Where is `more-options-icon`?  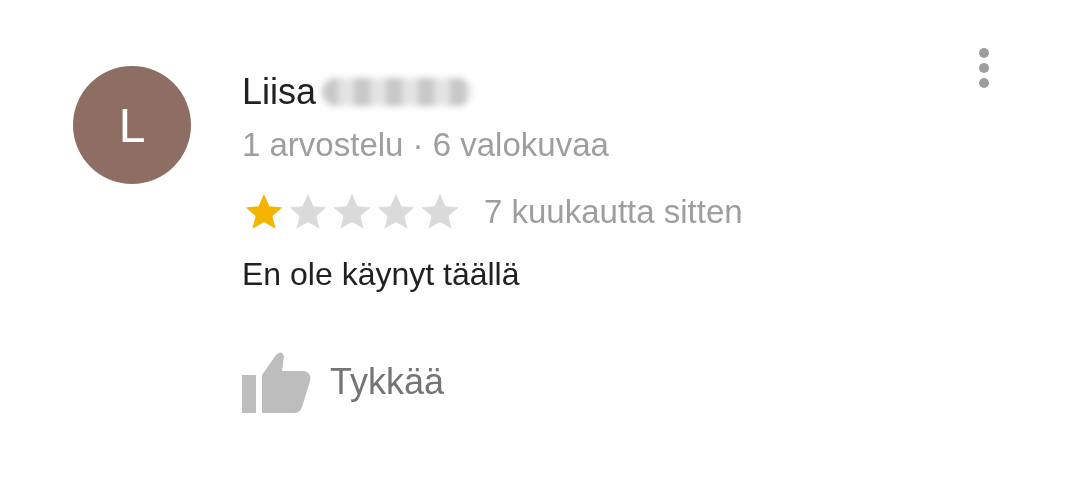
more-options-icon is located at coordinates (984, 68).